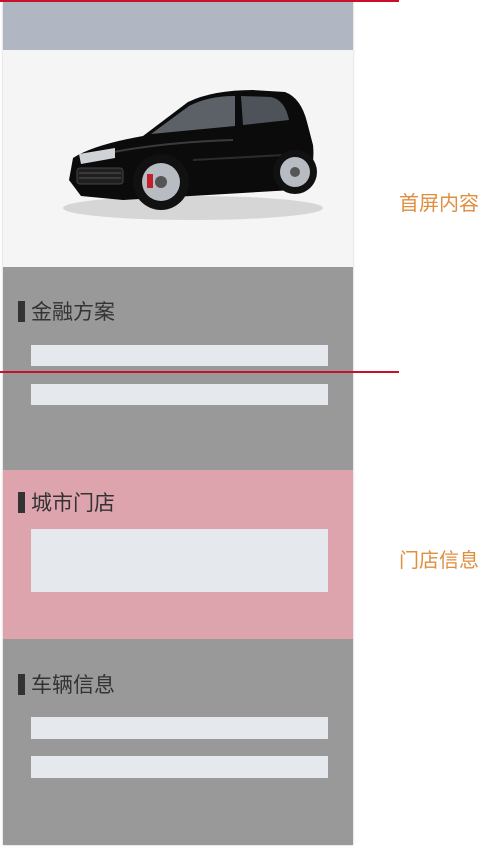 This screenshot has width=496, height=849. What do you see at coordinates (439, 203) in the screenshot?
I see `first-screen-annotation: 首屏内容` at bounding box center [439, 203].